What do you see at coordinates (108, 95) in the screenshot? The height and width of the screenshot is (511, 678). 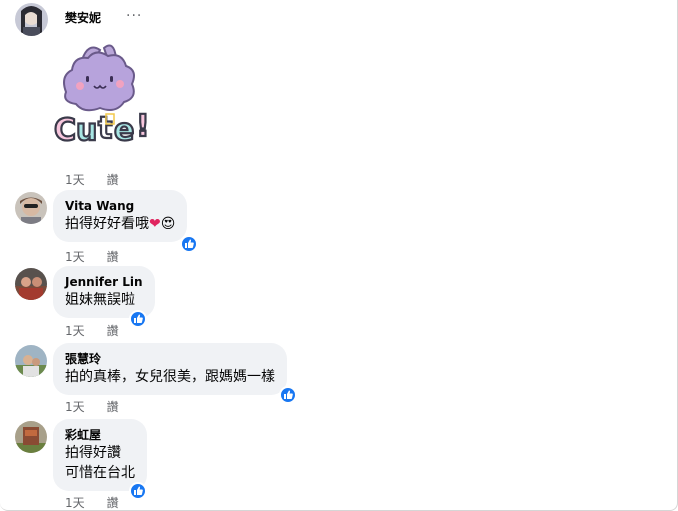 I see `cute-sticker: C u t e !` at bounding box center [108, 95].